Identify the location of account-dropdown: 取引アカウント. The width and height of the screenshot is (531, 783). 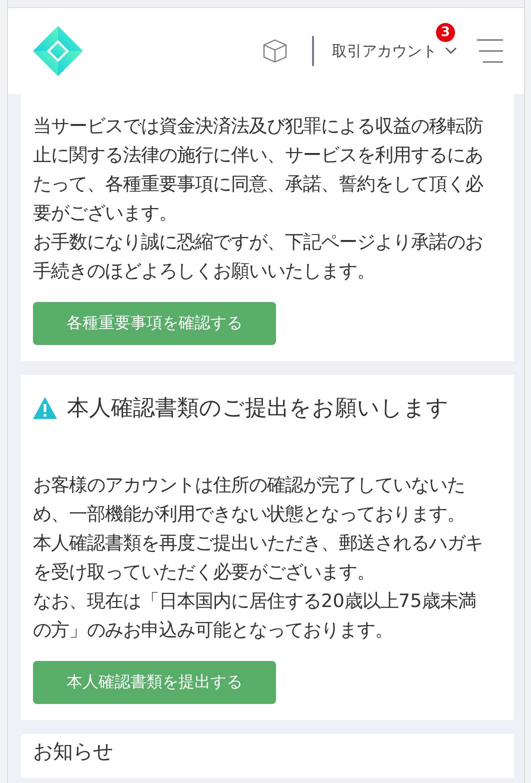
(394, 51).